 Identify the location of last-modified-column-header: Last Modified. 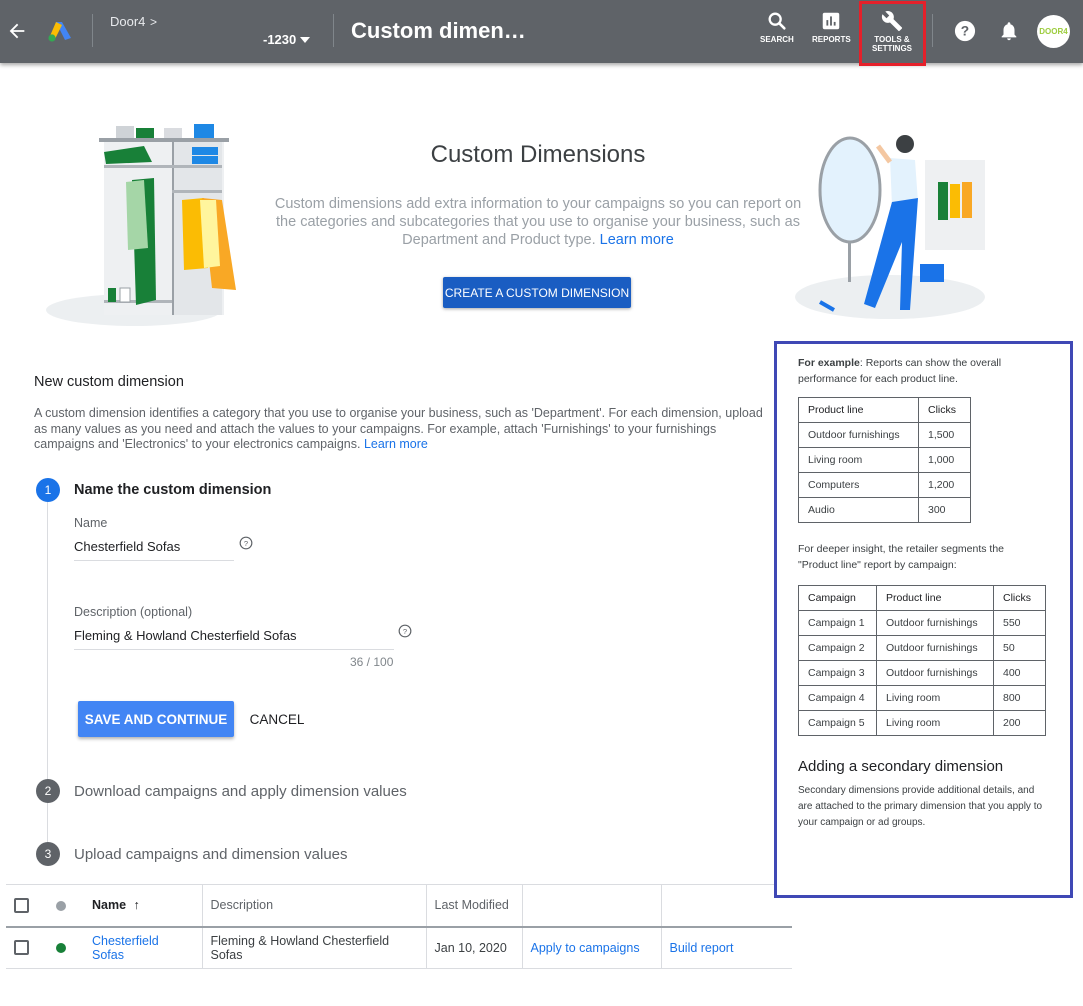
(473, 906).